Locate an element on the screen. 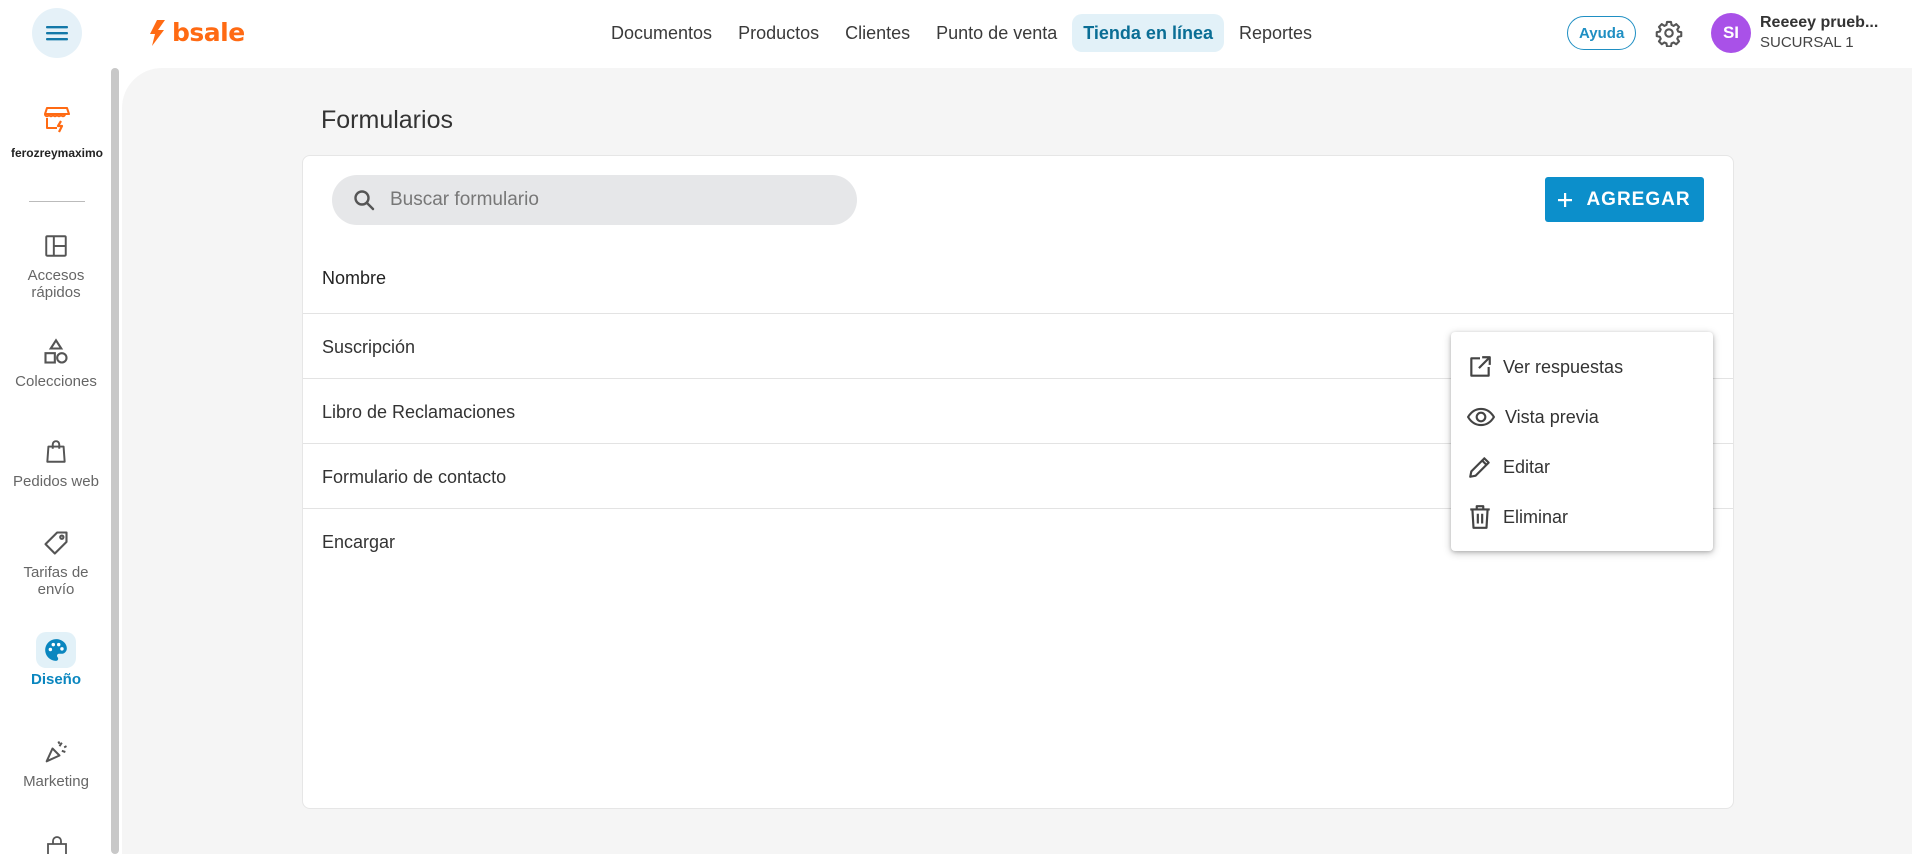  menu-item-ver-respuestas: Ver respuestas is located at coordinates (1545, 367).